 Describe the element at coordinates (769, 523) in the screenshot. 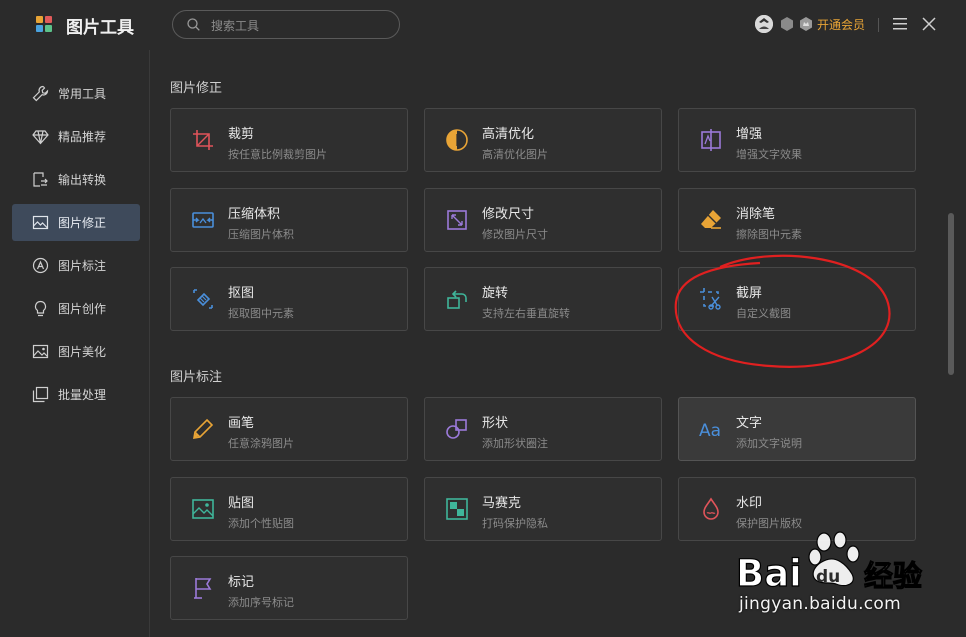

I see `card-desc: 保护图片版权` at that location.